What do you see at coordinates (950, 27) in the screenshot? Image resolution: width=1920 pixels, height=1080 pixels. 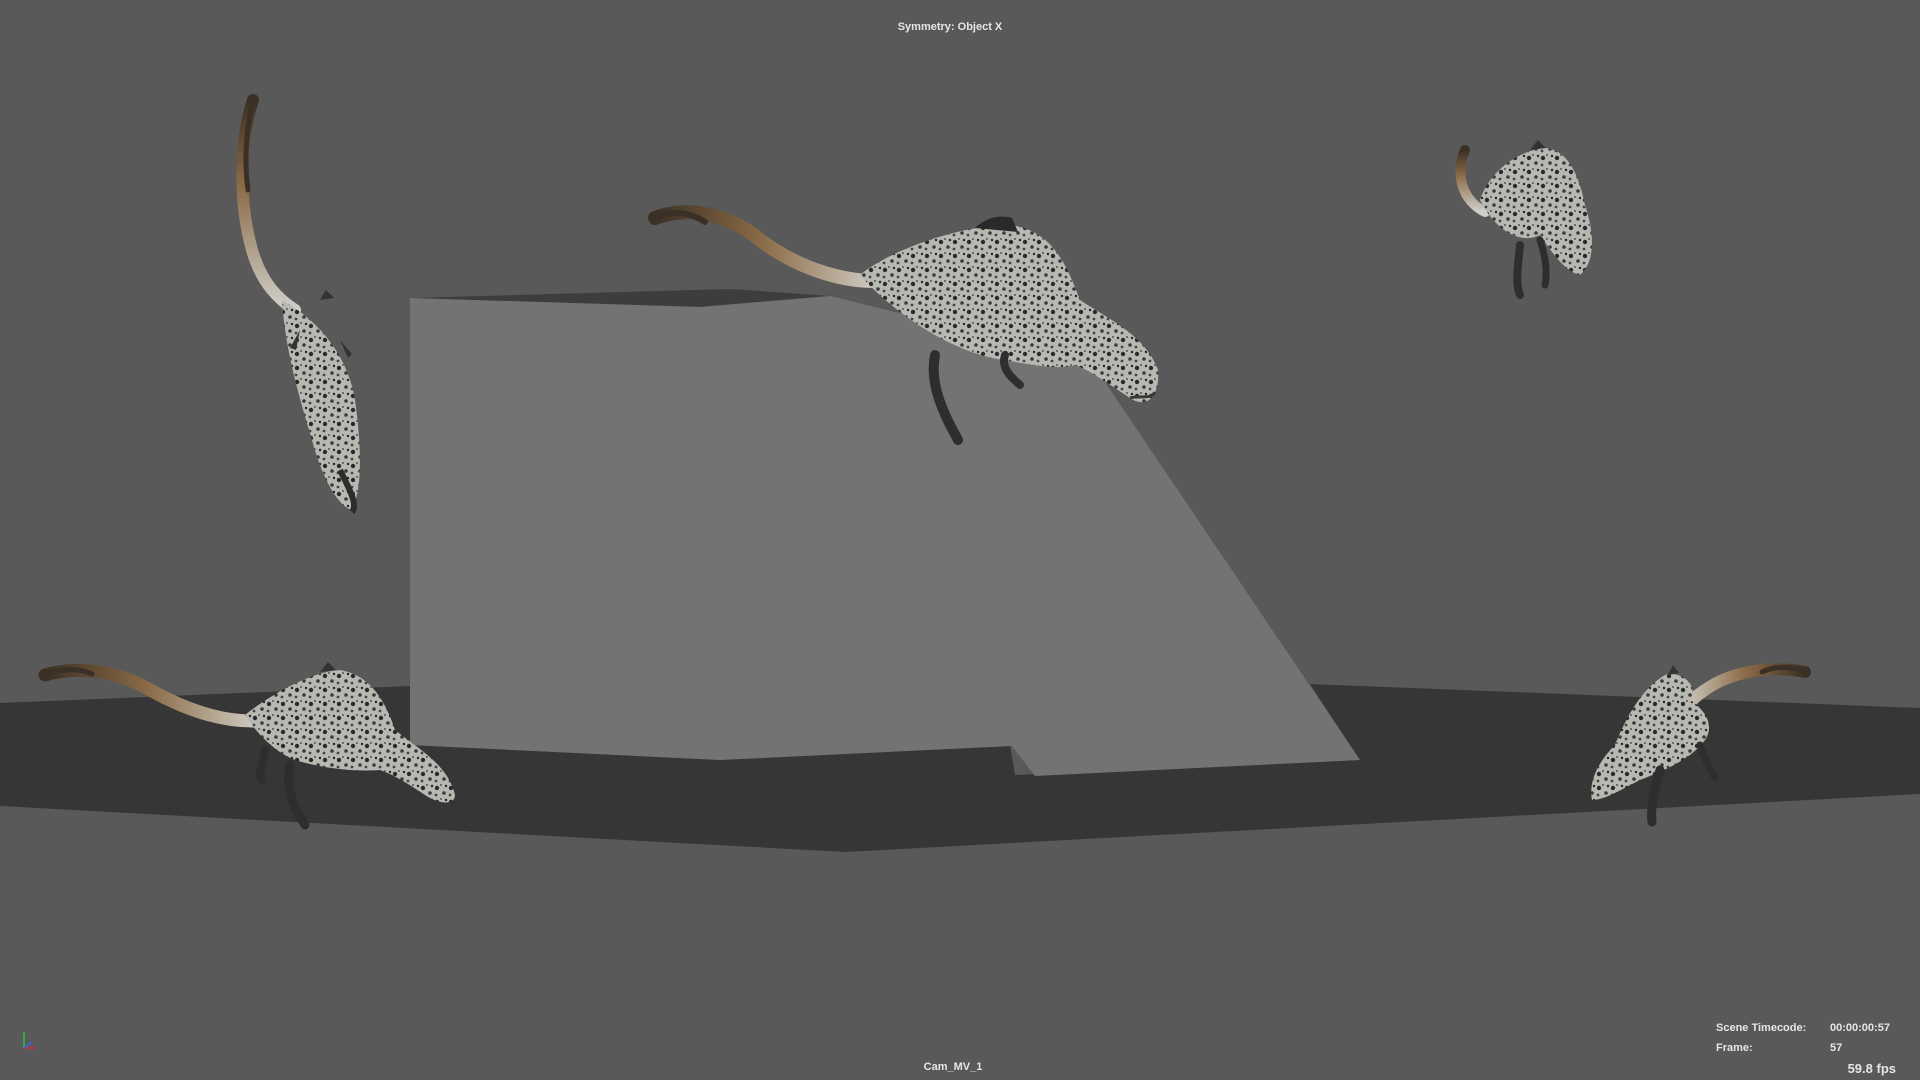 I see `symmetry-label: Symmetry: Object X` at bounding box center [950, 27].